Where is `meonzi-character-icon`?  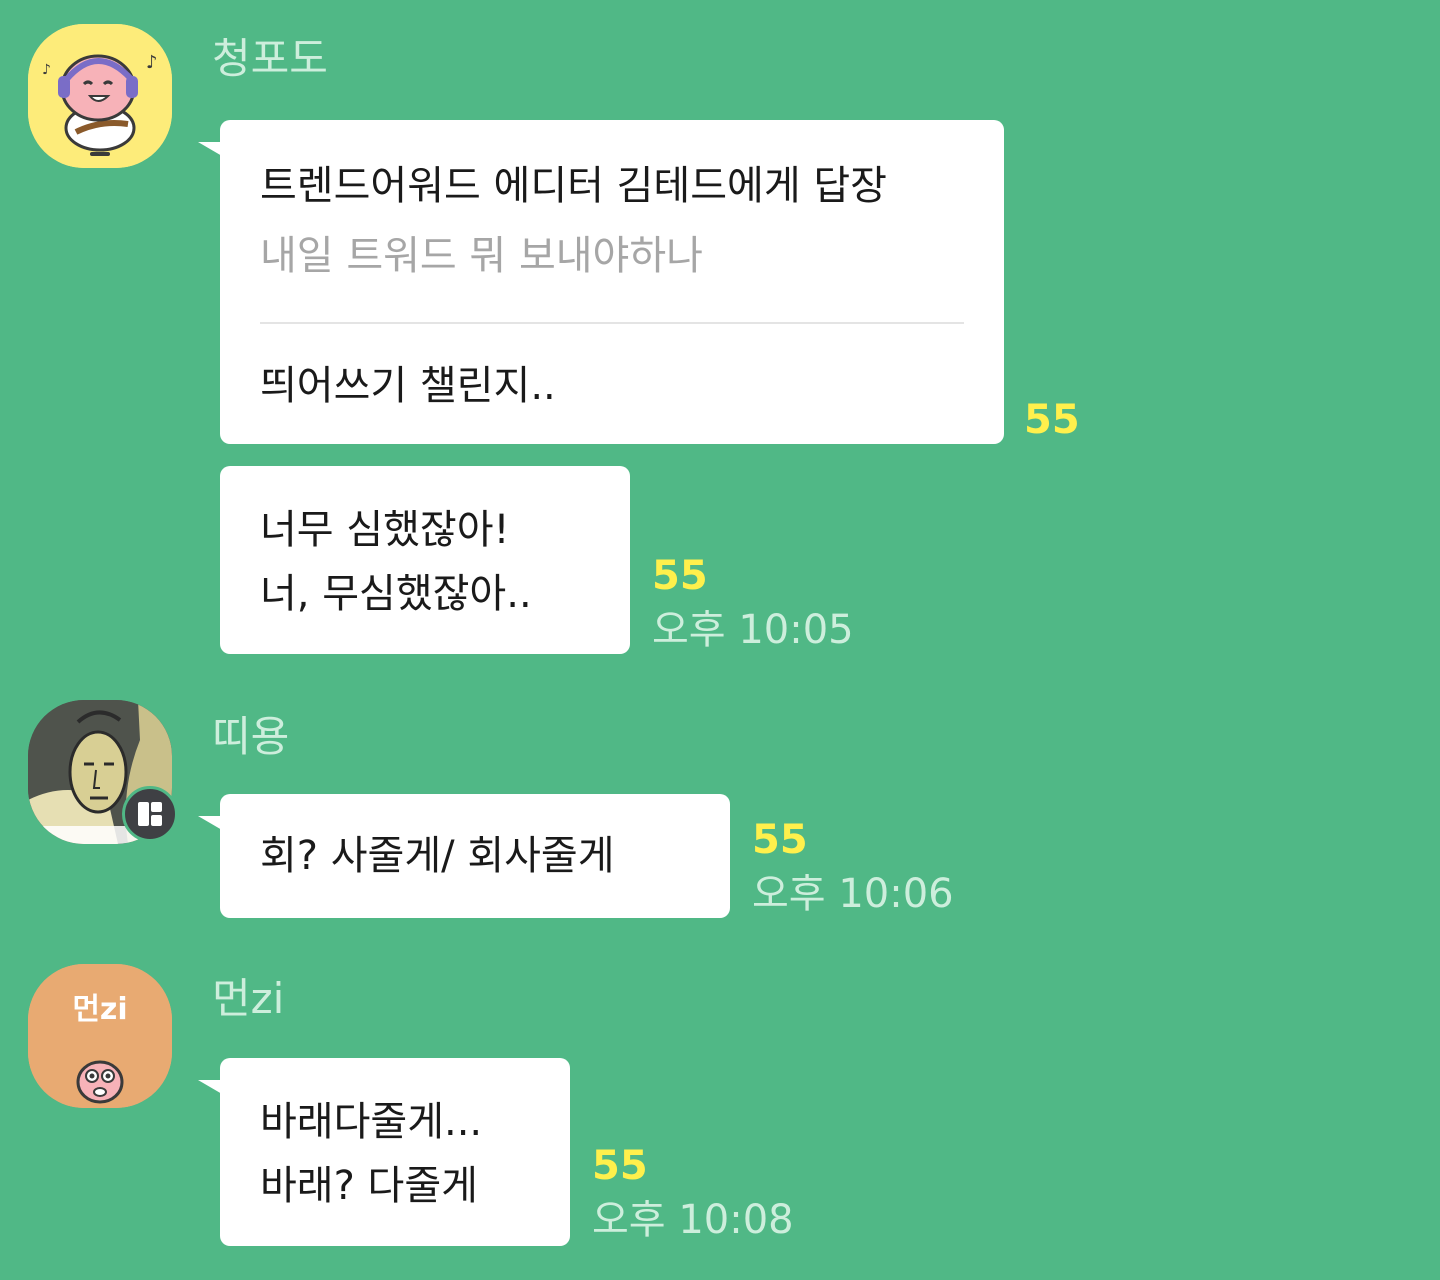 meonzi-character-icon is located at coordinates (100, 1036).